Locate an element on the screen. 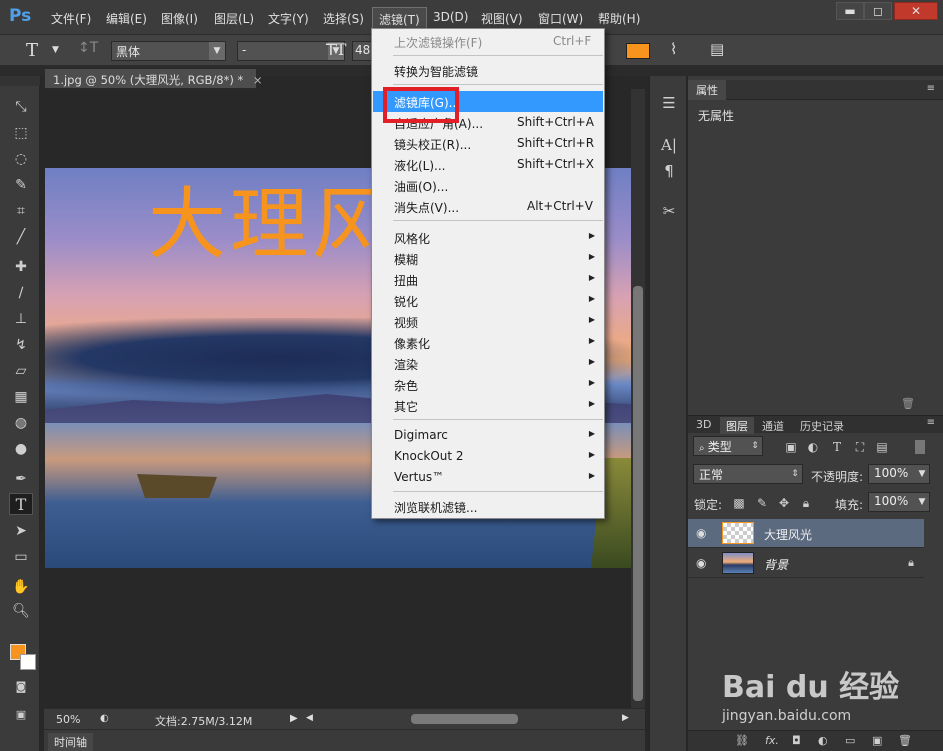 This screenshot has height=751, width=943. fill-input: 100% ▼ is located at coordinates (899, 502).